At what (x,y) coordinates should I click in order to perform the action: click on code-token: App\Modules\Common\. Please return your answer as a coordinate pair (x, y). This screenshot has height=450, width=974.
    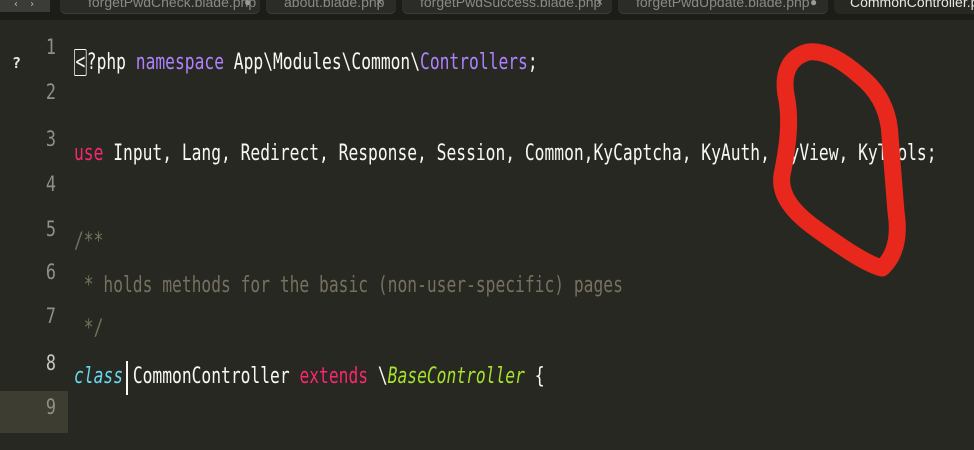
    Looking at the image, I should click on (322, 62).